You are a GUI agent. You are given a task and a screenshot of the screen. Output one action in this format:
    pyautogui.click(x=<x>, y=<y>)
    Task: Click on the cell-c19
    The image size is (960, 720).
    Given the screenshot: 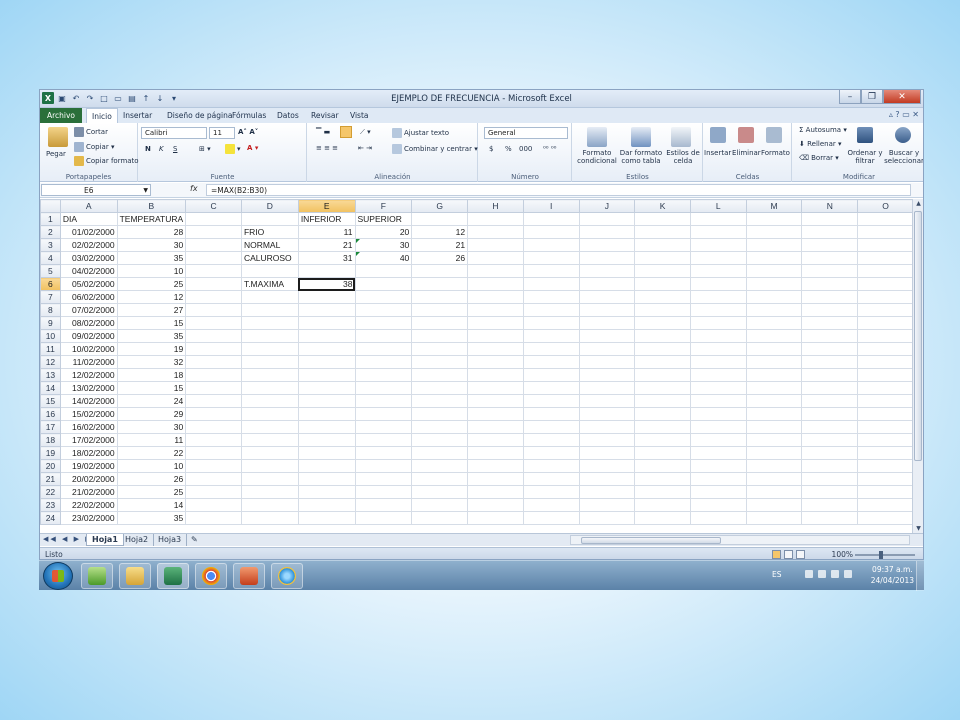 What is the action you would take?
    pyautogui.click(x=213, y=453)
    